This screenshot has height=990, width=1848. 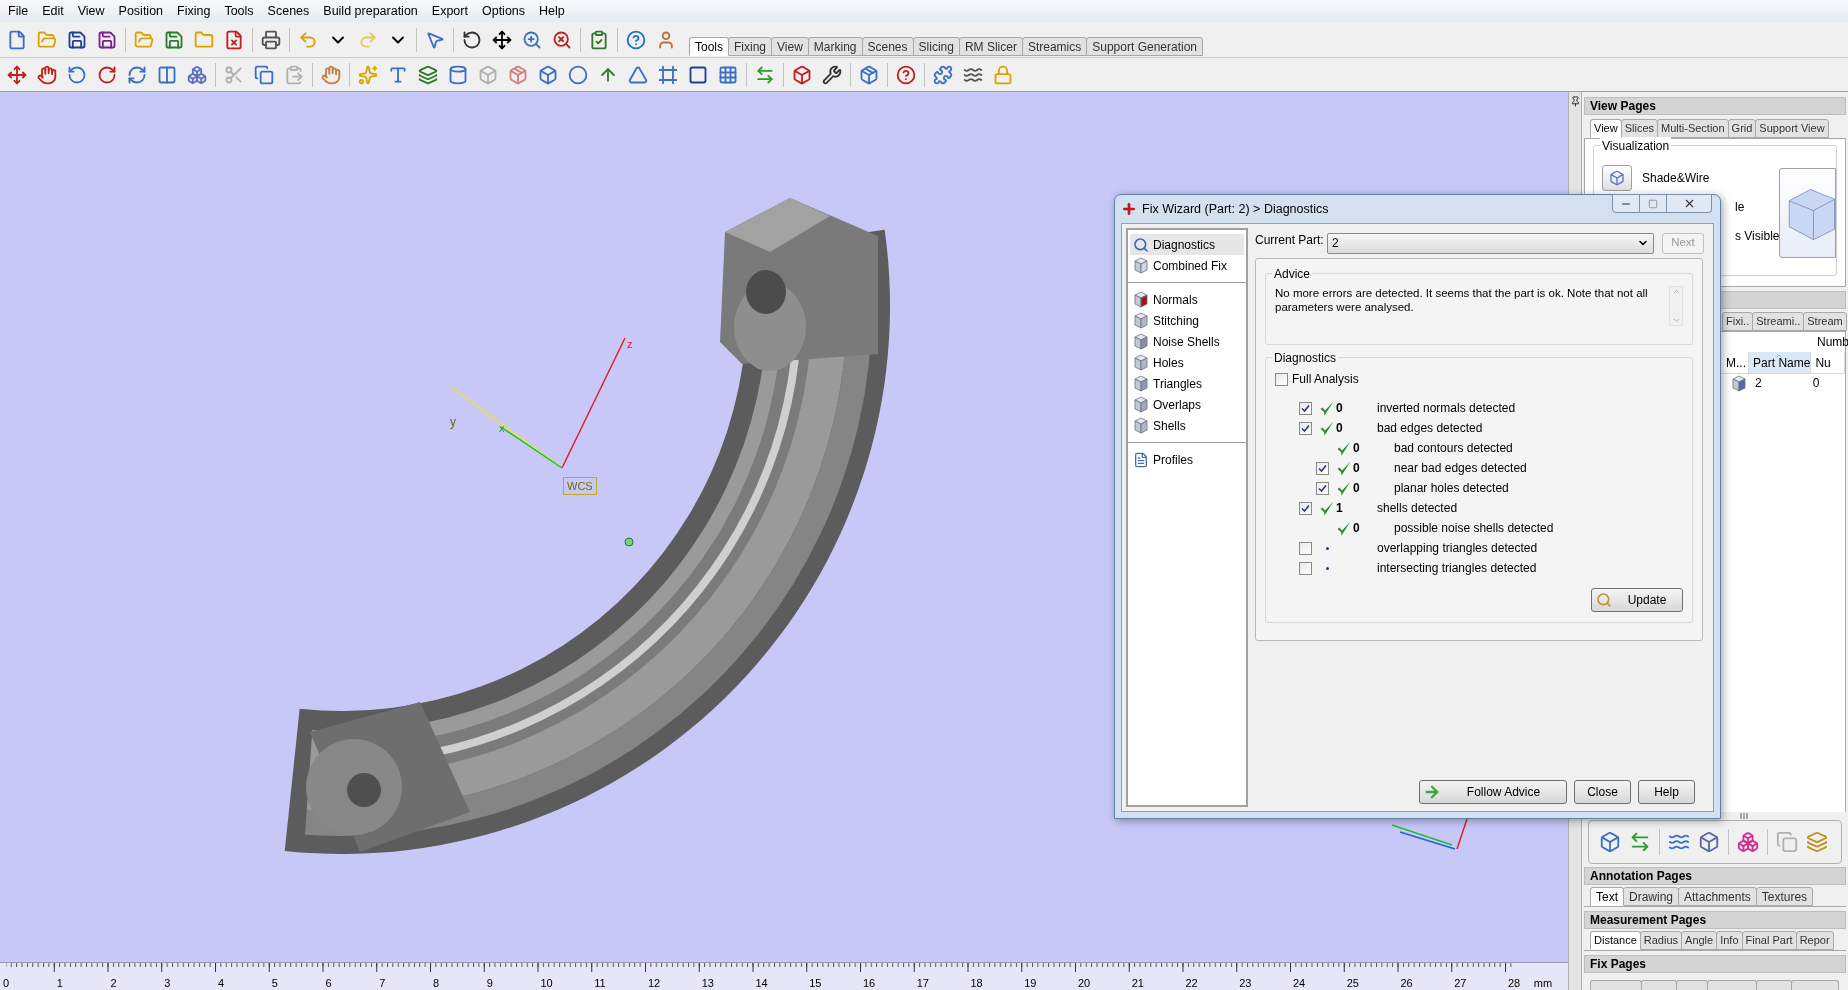 What do you see at coordinates (194, 11) in the screenshot?
I see `menu-item: Fixing` at bounding box center [194, 11].